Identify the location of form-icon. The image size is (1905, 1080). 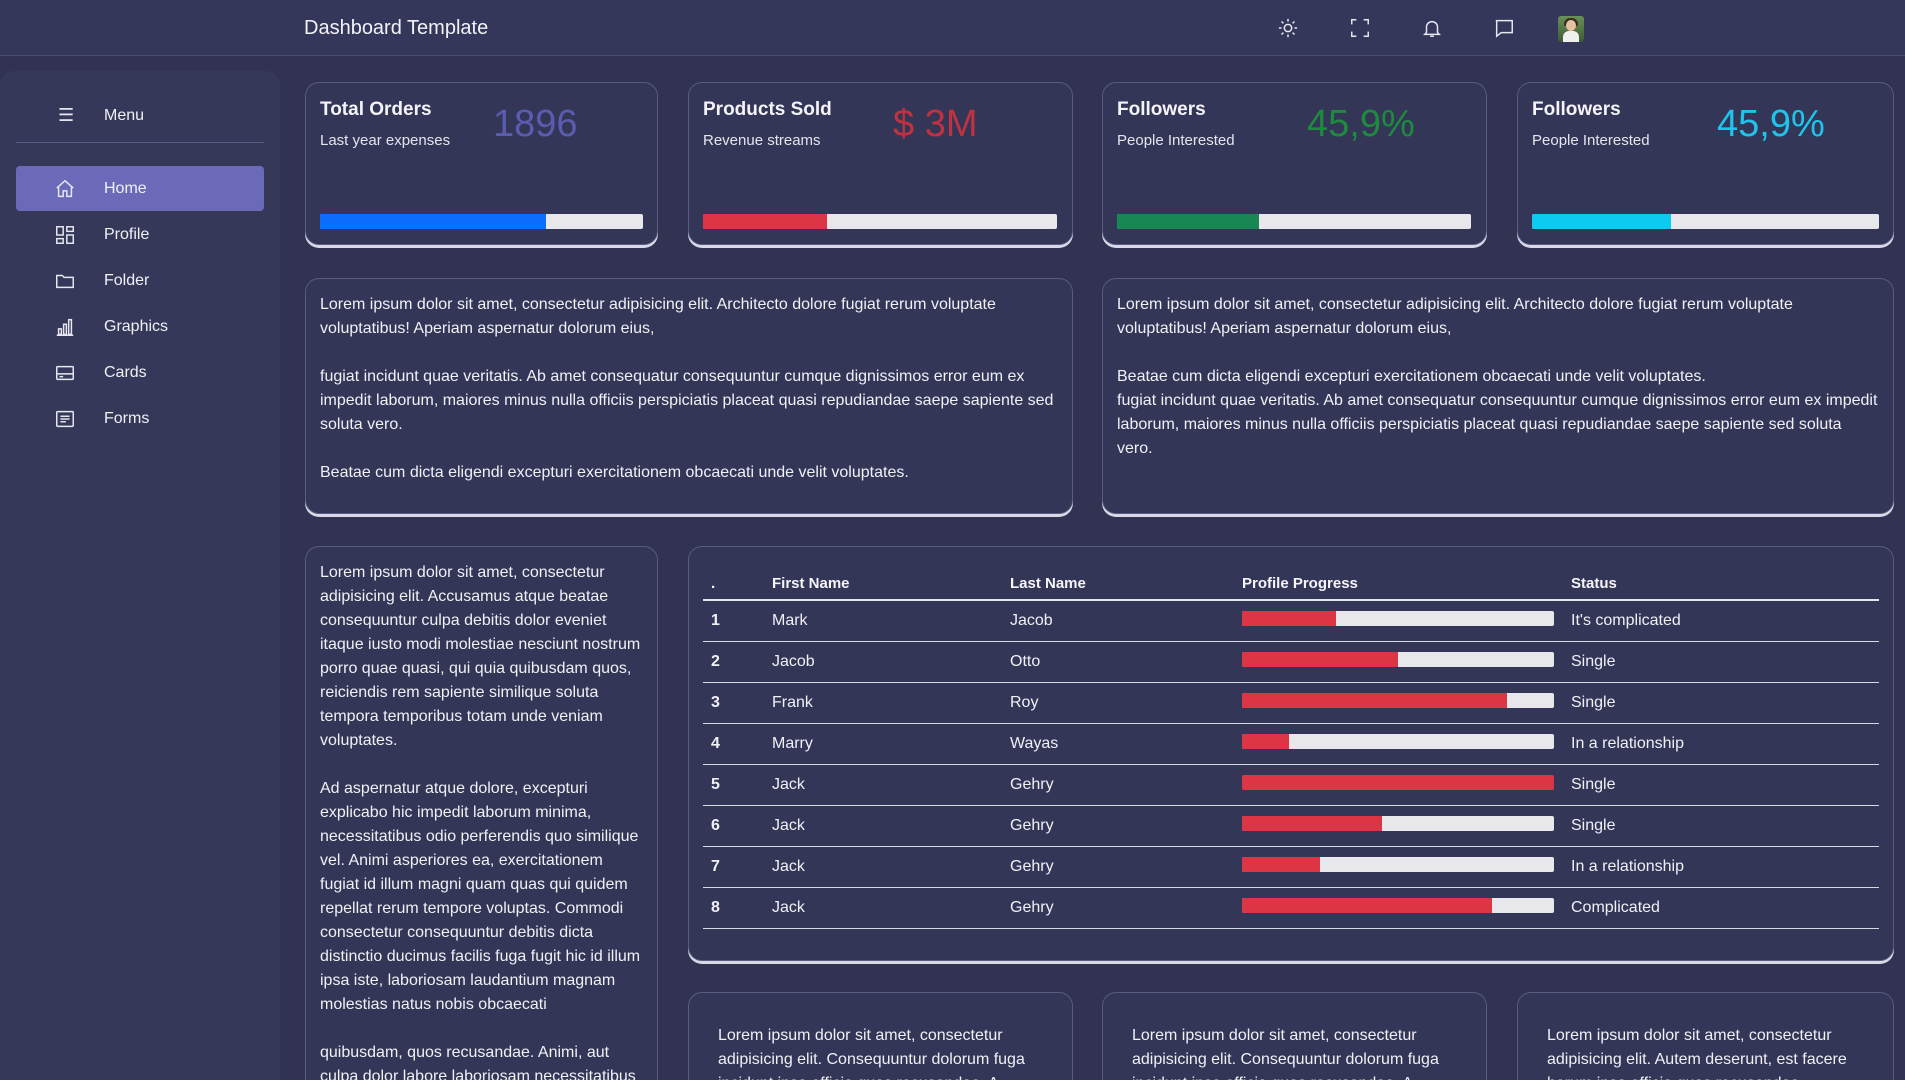
(65, 419).